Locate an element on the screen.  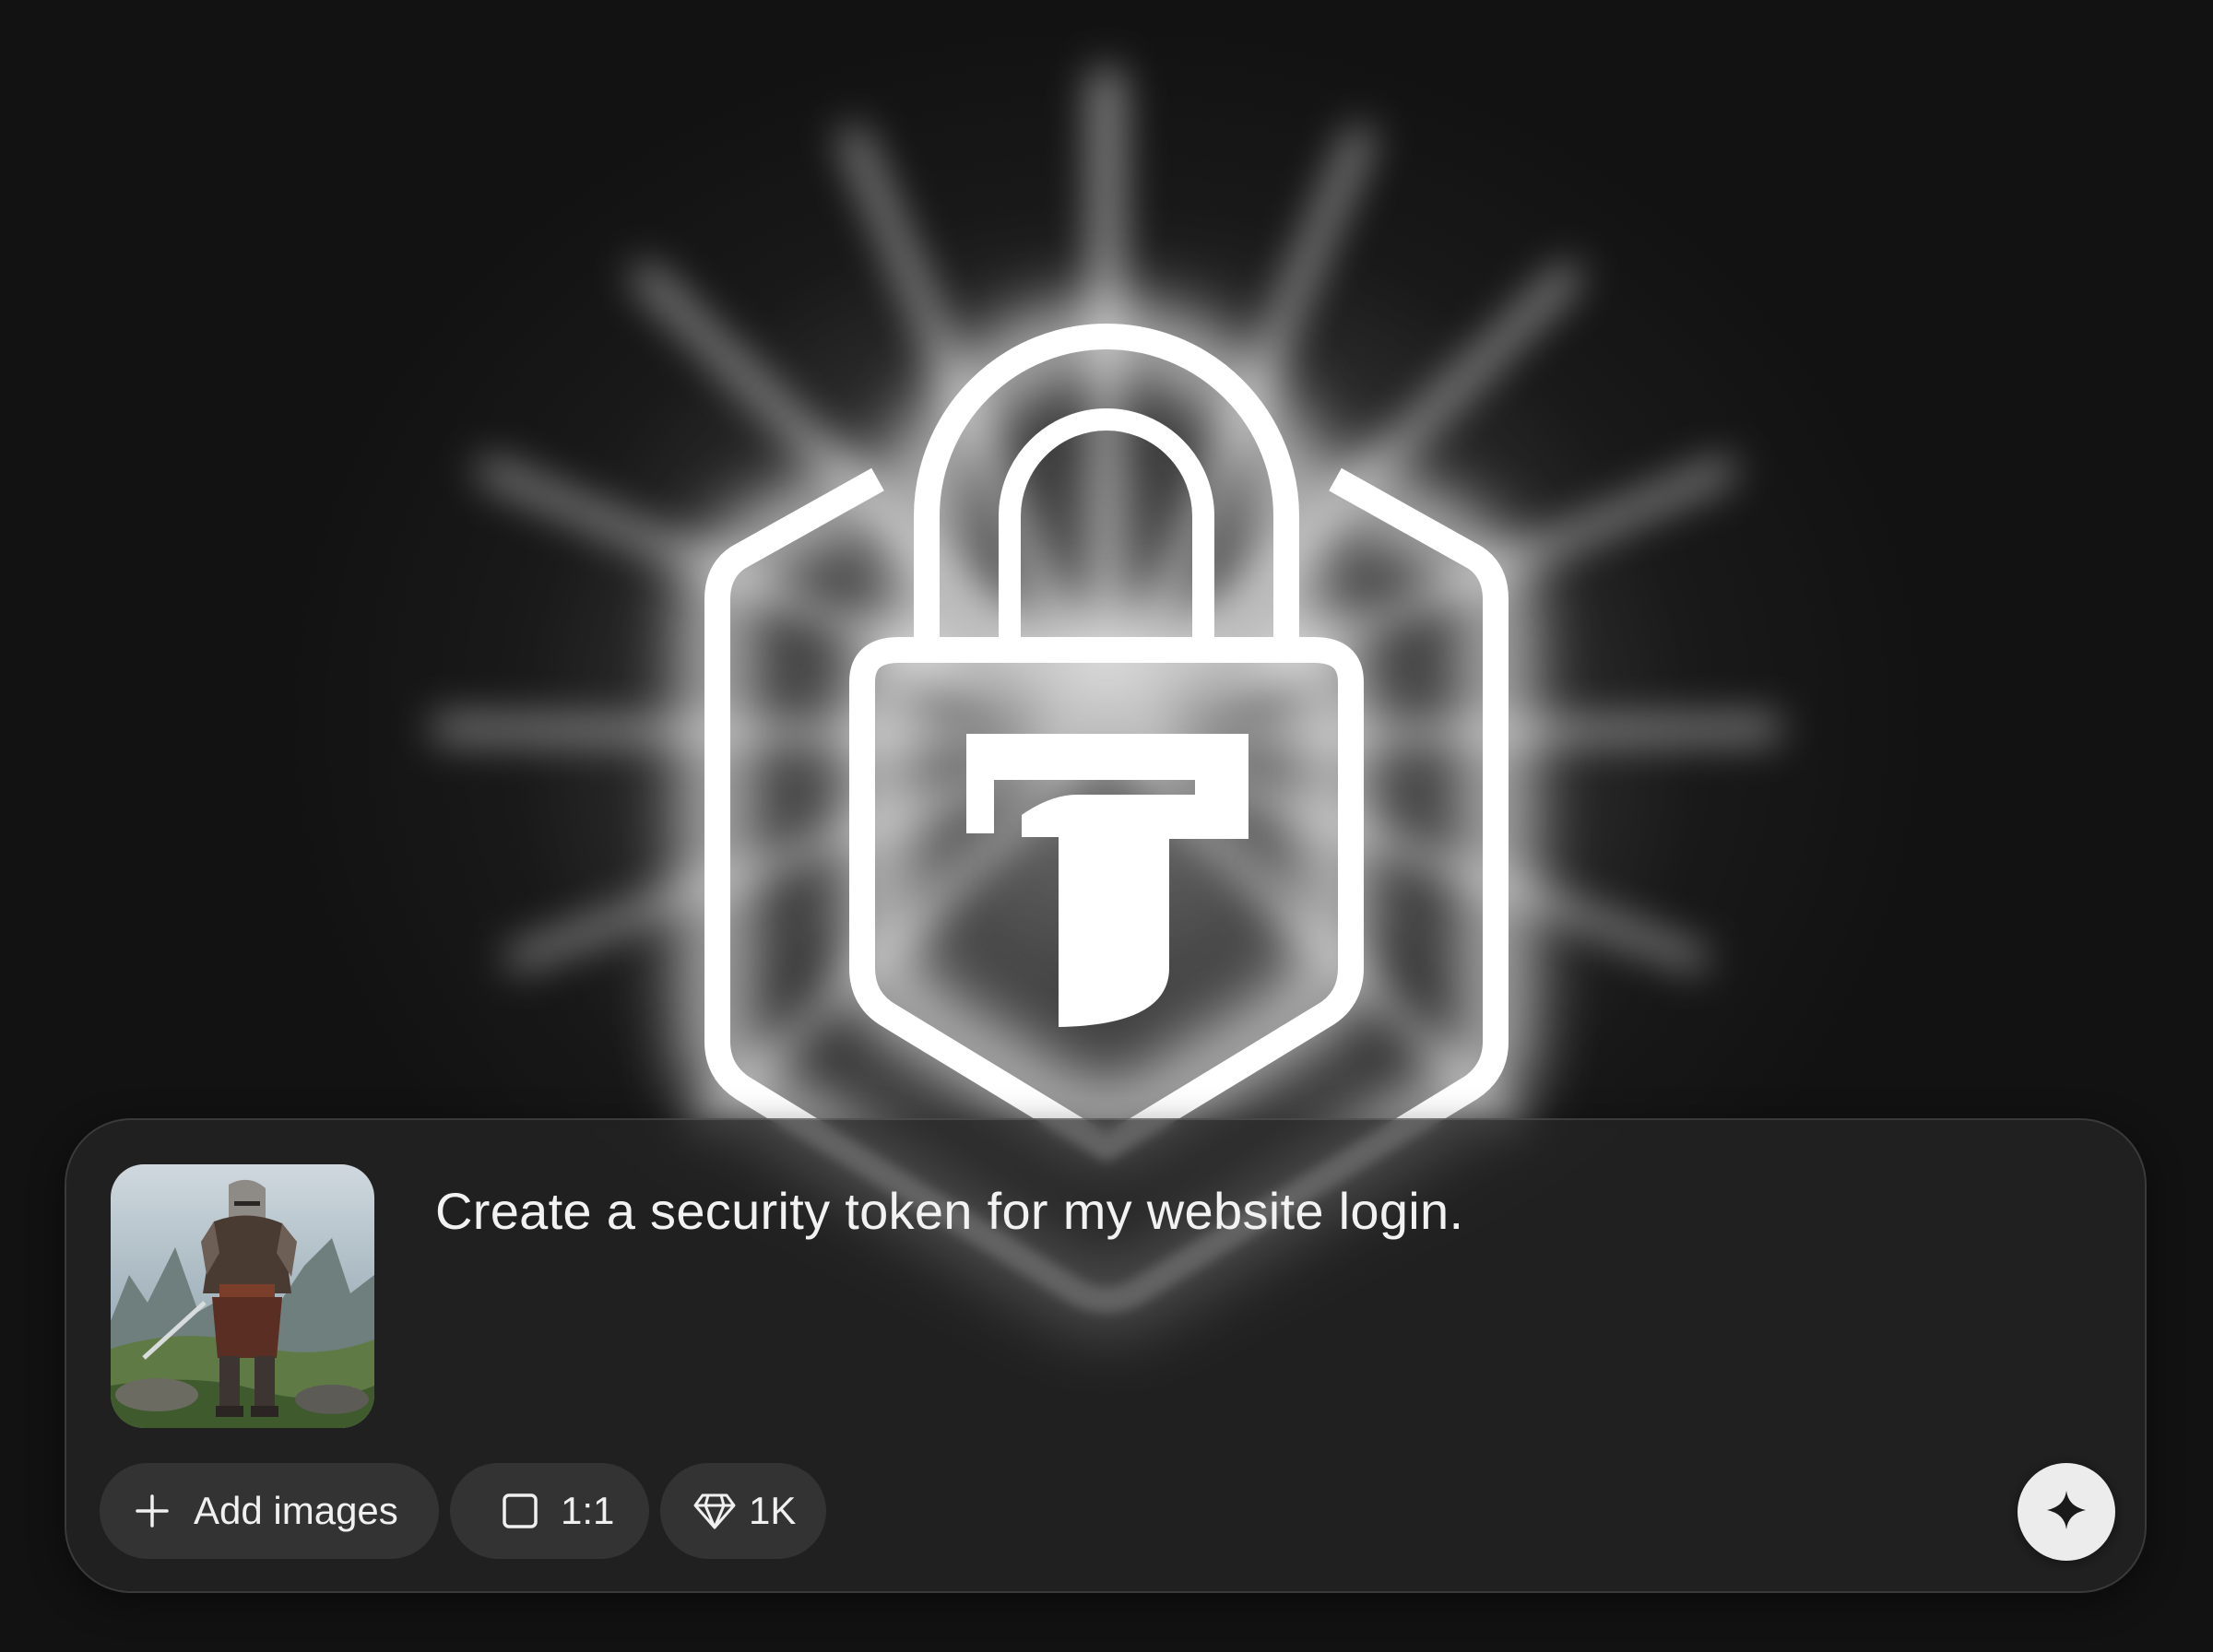
sparkle-icon is located at coordinates (2066, 1512).